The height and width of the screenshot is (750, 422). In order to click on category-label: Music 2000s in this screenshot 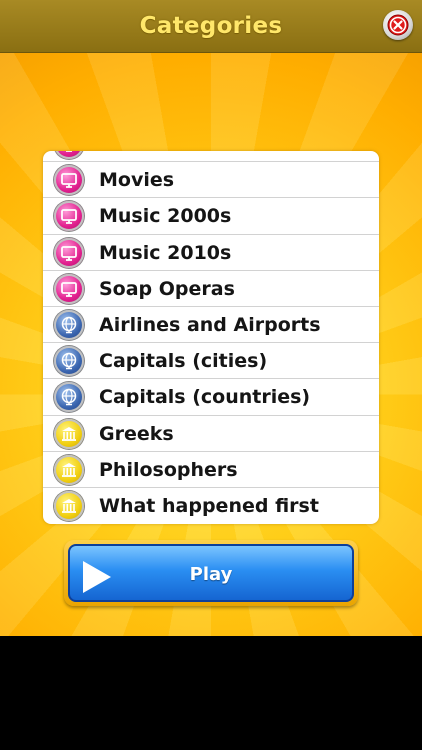, I will do `click(165, 216)`.